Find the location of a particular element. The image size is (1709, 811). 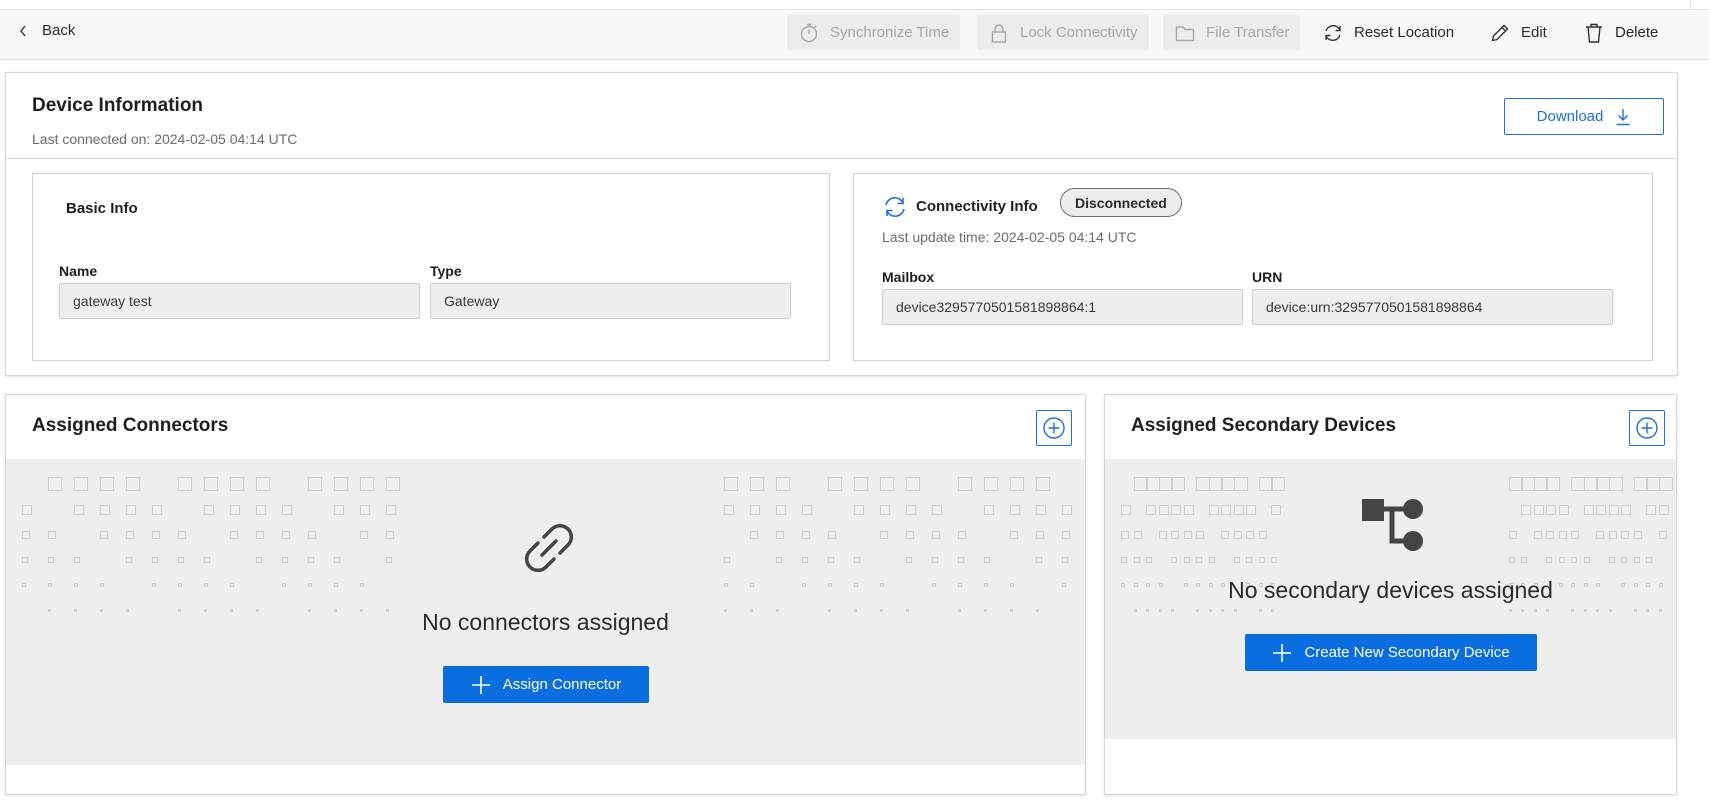

download-label: Download is located at coordinates (1570, 116).